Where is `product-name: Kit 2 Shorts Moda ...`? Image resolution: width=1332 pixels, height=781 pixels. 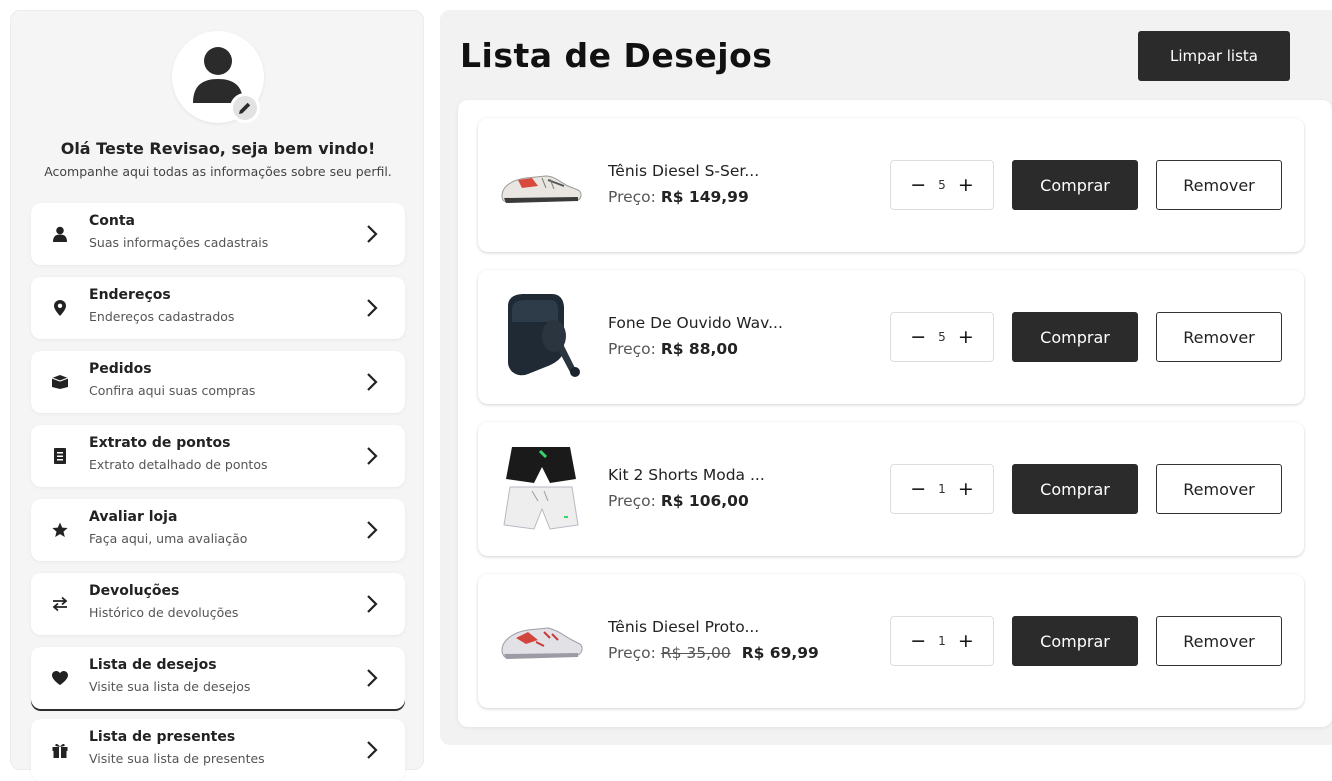
product-name: Kit 2 Shorts Moda ... is located at coordinates (686, 475).